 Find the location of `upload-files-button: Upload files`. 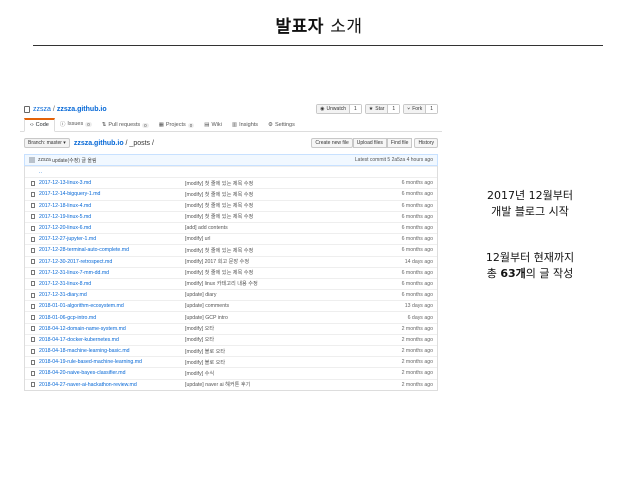

upload-files-button: Upload files is located at coordinates (369, 143).